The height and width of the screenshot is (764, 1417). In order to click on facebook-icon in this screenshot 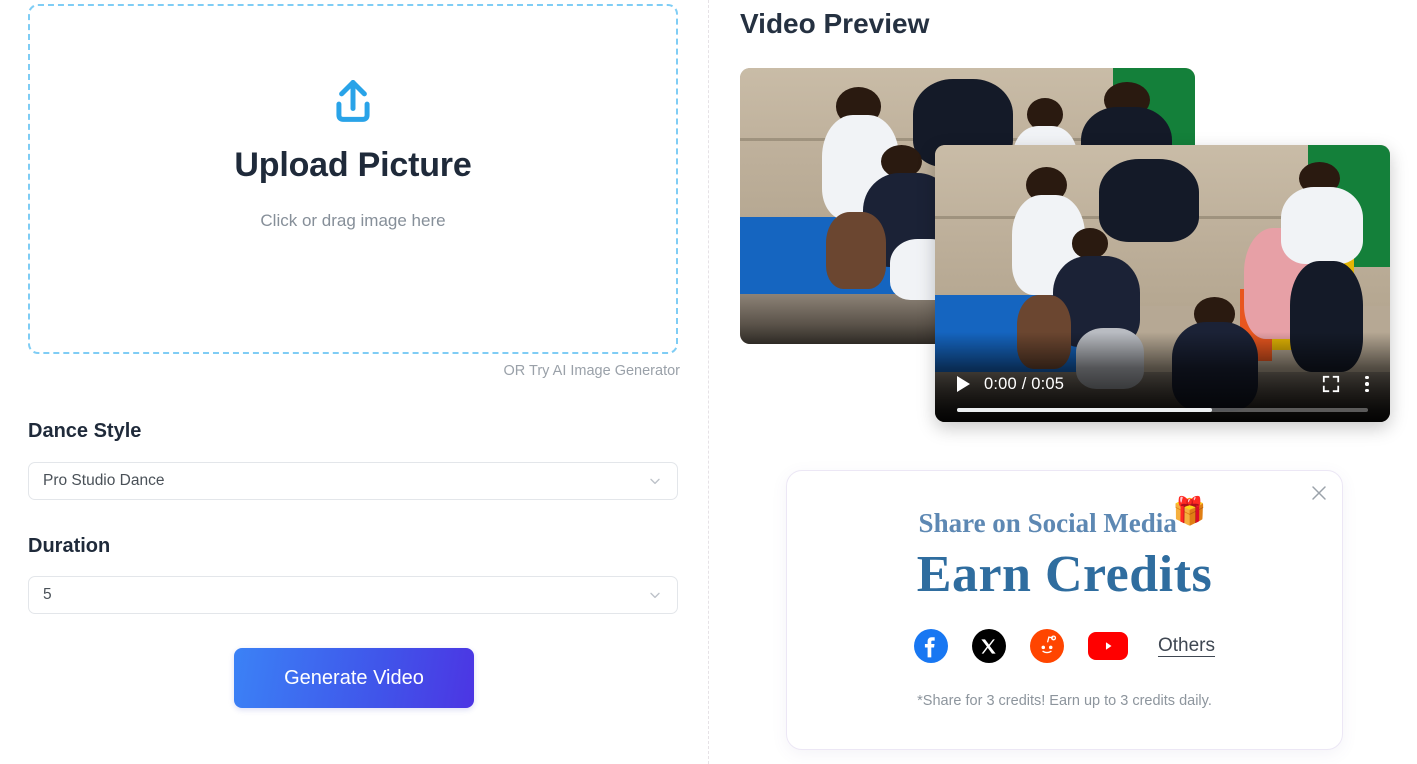, I will do `click(930, 646)`.